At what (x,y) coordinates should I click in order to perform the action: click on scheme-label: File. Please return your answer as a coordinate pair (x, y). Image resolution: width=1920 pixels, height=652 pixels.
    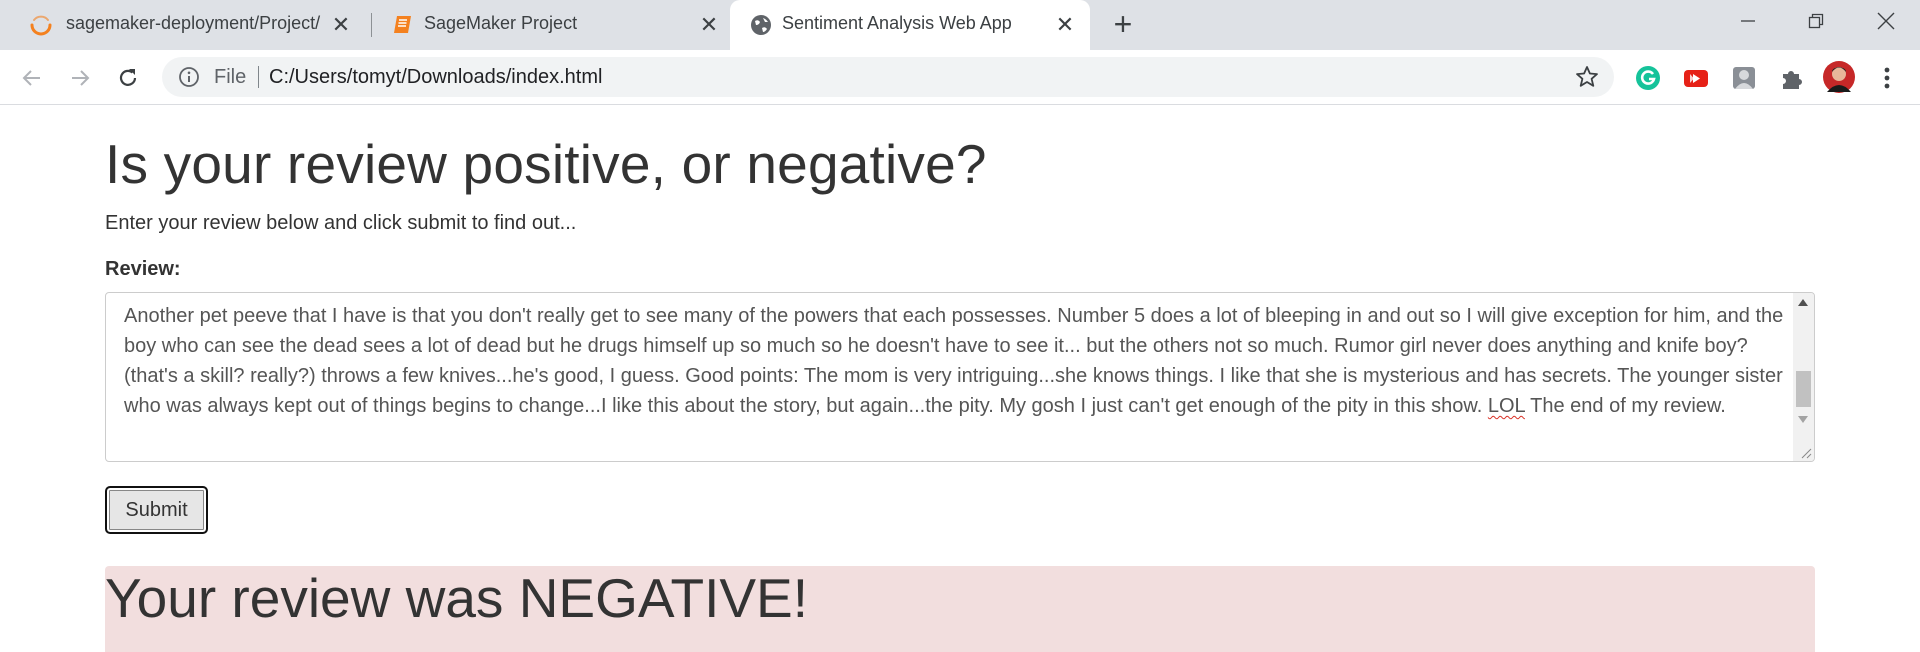
    Looking at the image, I should click on (230, 77).